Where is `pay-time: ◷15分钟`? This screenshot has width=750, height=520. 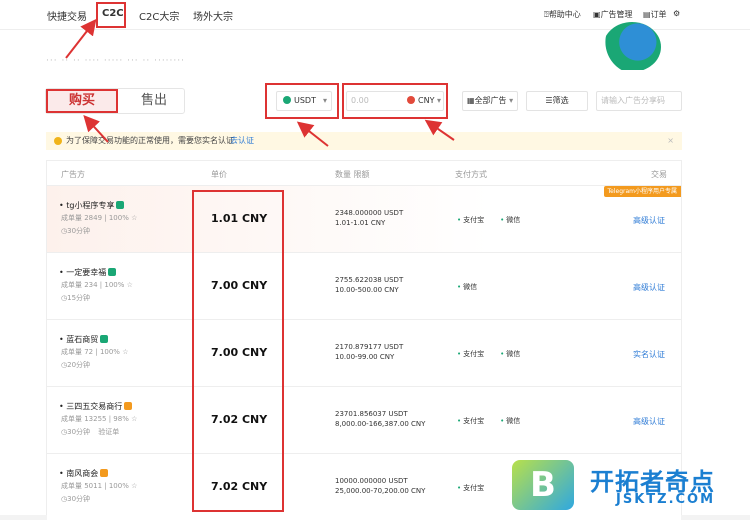 pay-time: ◷15分钟 is located at coordinates (76, 298).